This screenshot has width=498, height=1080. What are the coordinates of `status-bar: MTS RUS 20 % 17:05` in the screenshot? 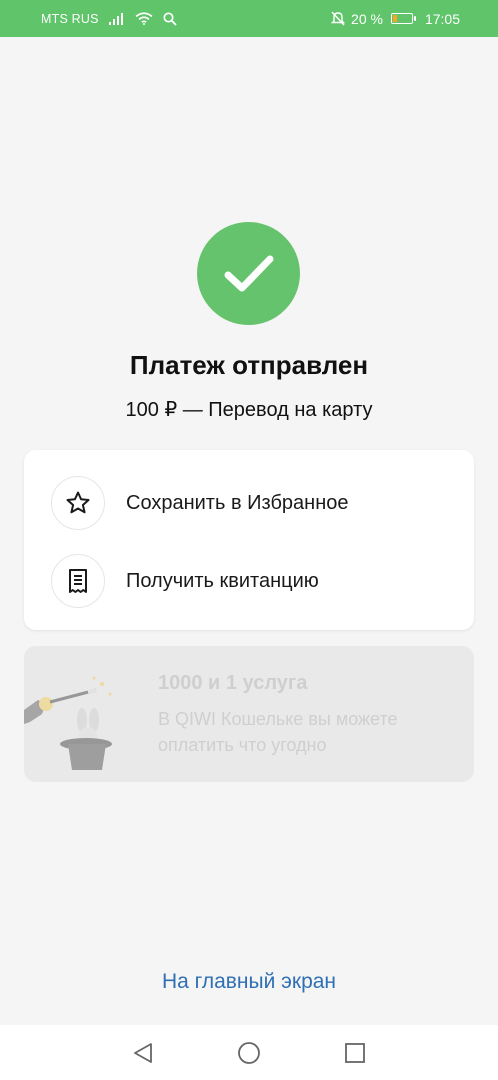 It's located at (249, 18).